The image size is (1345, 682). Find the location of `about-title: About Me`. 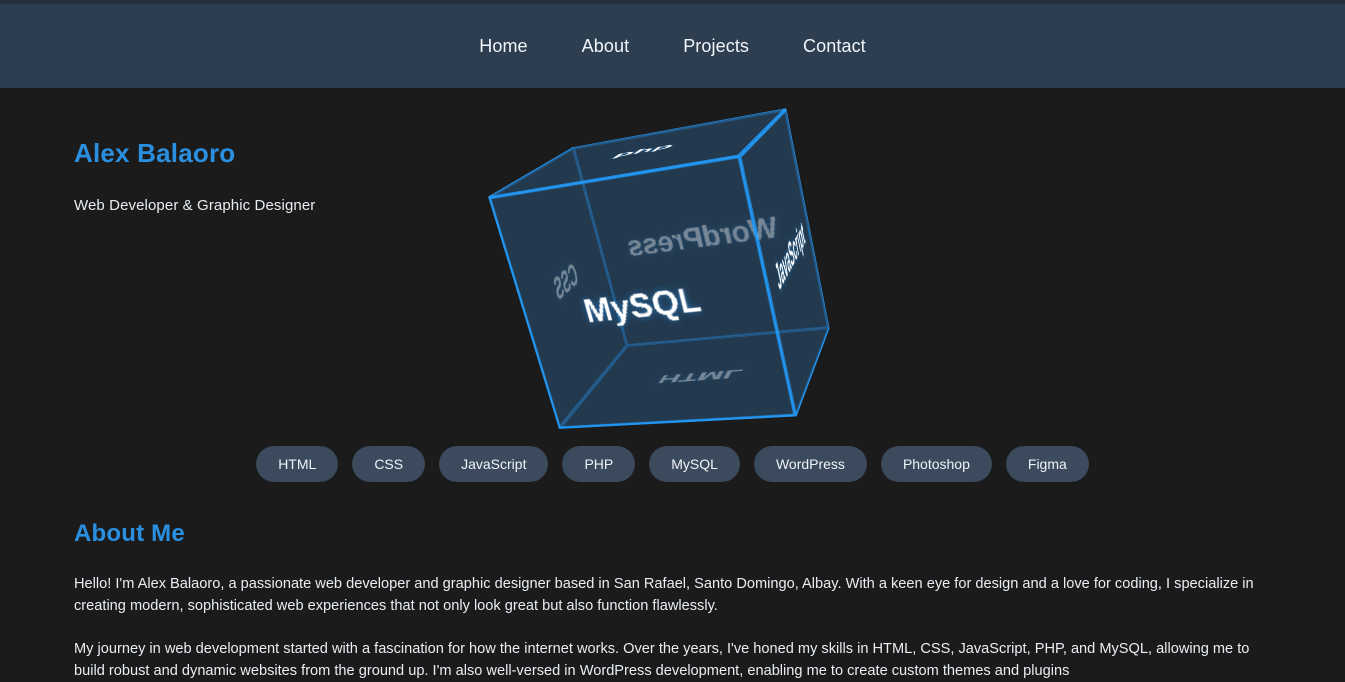

about-title: About Me is located at coordinates (129, 533).